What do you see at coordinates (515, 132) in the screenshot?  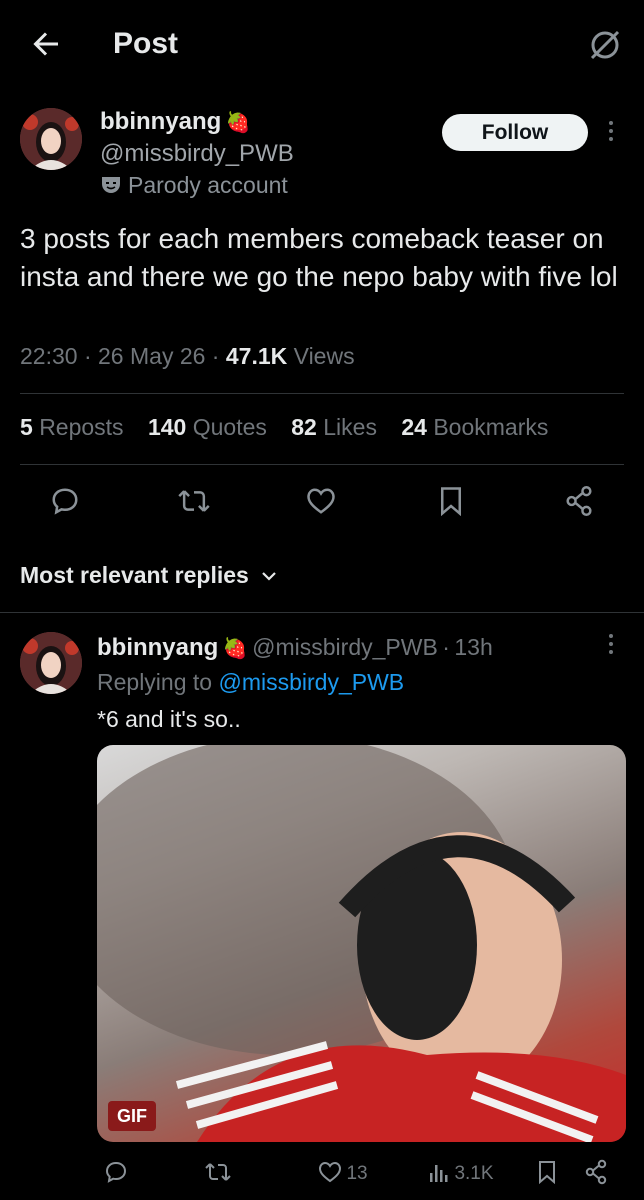 I see `follow-button: Follow` at bounding box center [515, 132].